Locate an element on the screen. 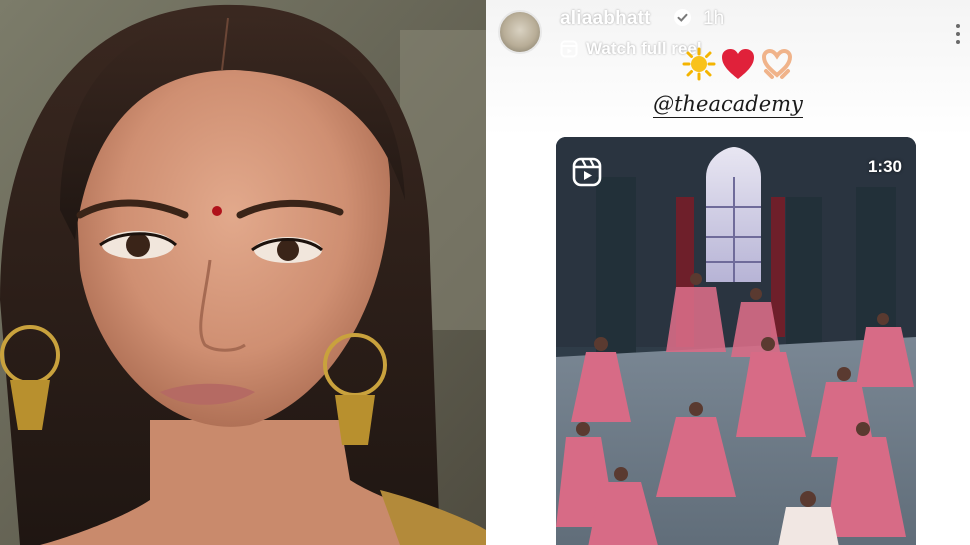 Image resolution: width=970 pixels, height=545 pixels. verified-badge-icon is located at coordinates (682, 17).